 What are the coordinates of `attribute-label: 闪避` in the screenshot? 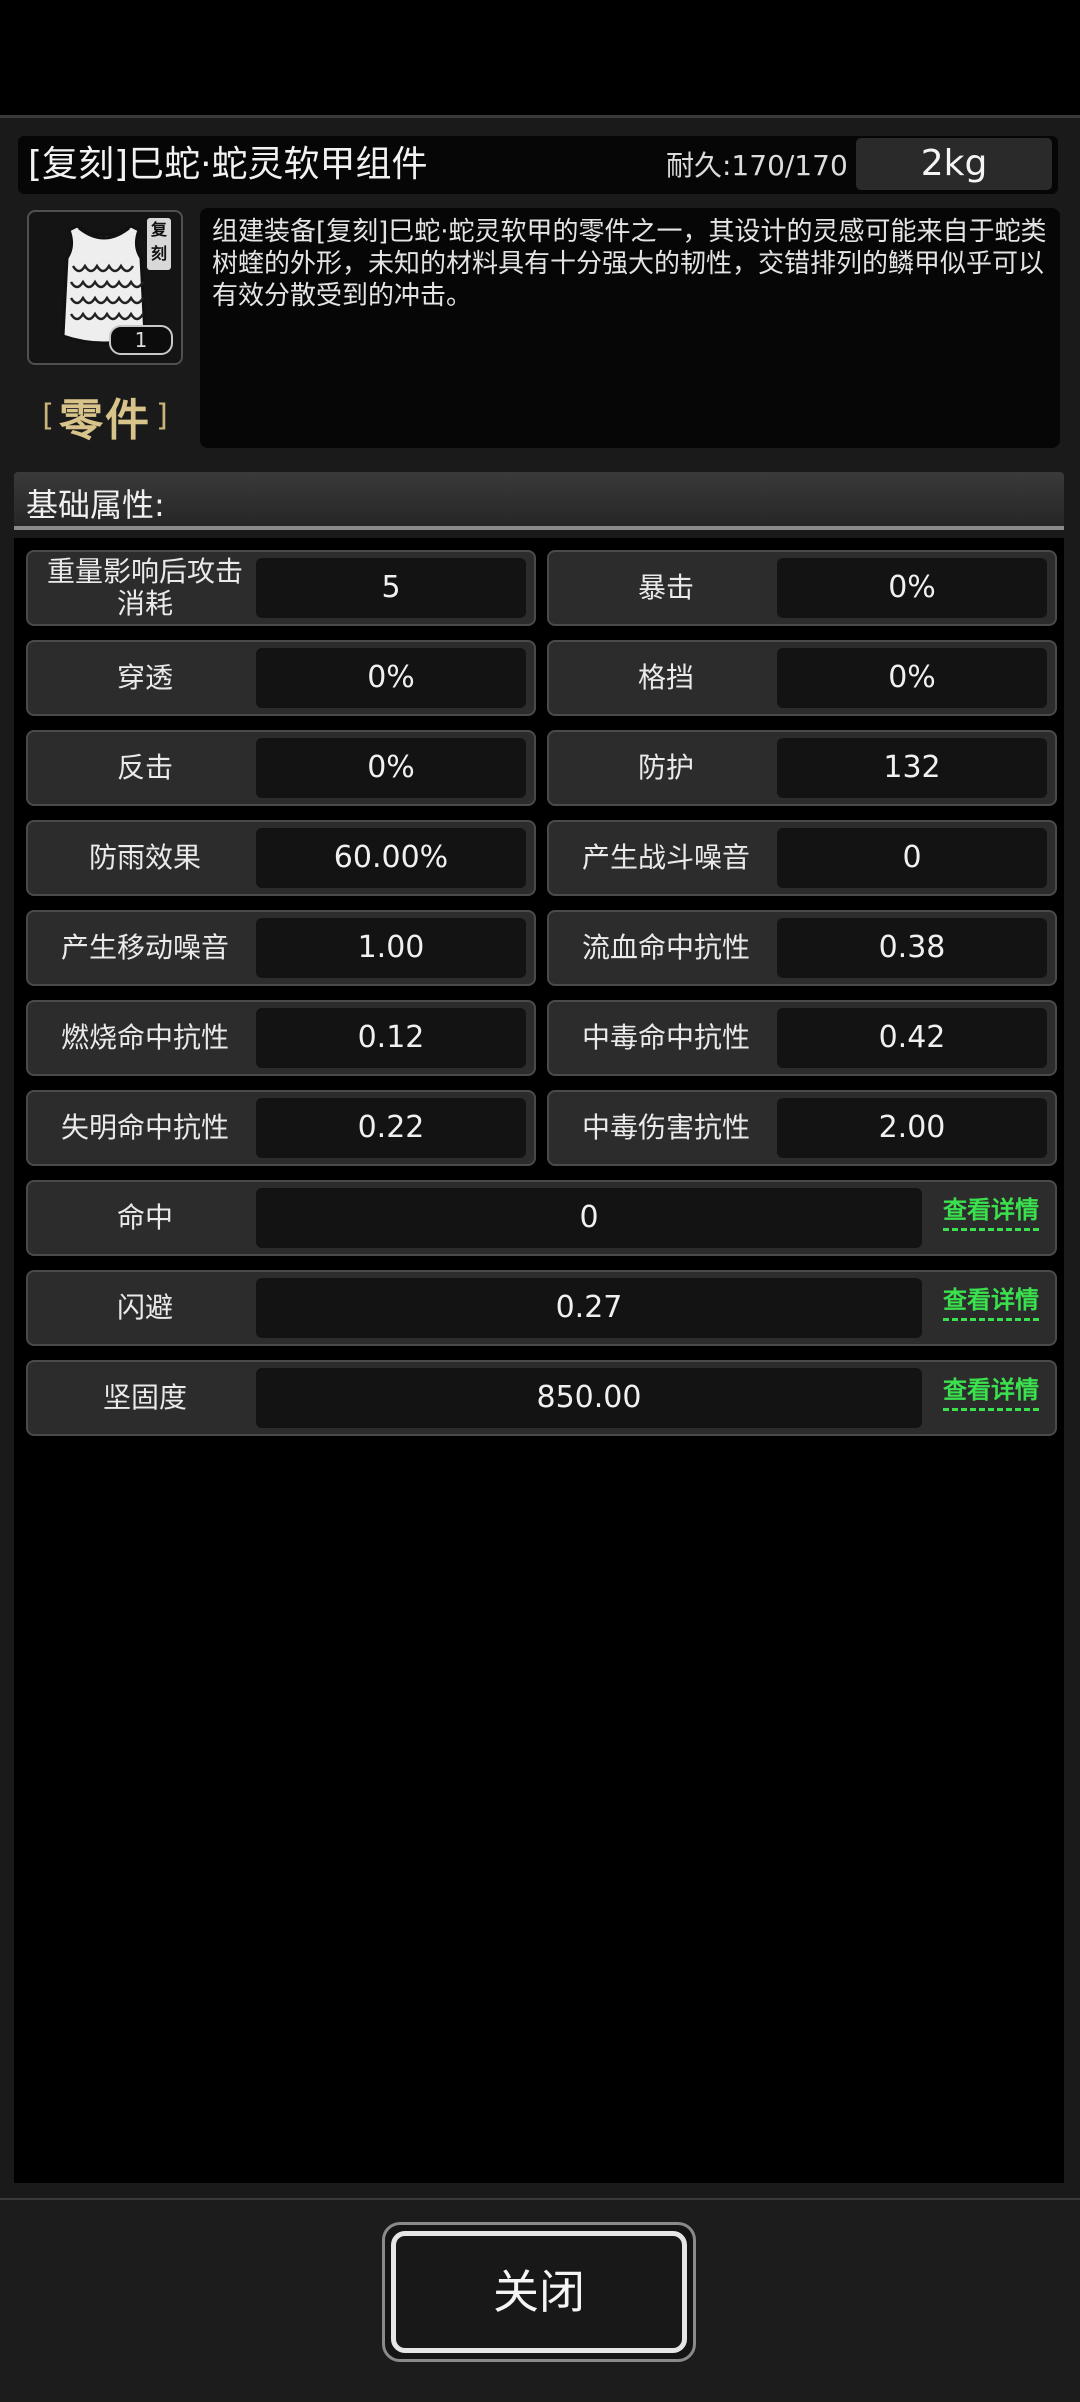 It's located at (144, 1307).